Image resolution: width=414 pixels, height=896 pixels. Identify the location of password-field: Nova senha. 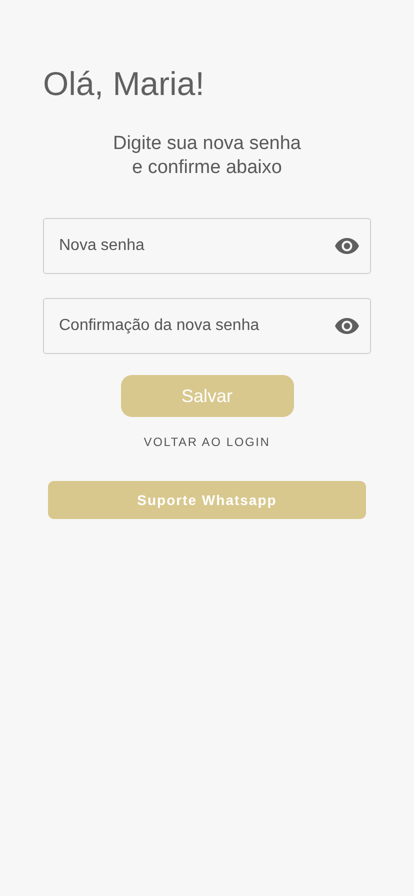
(207, 246).